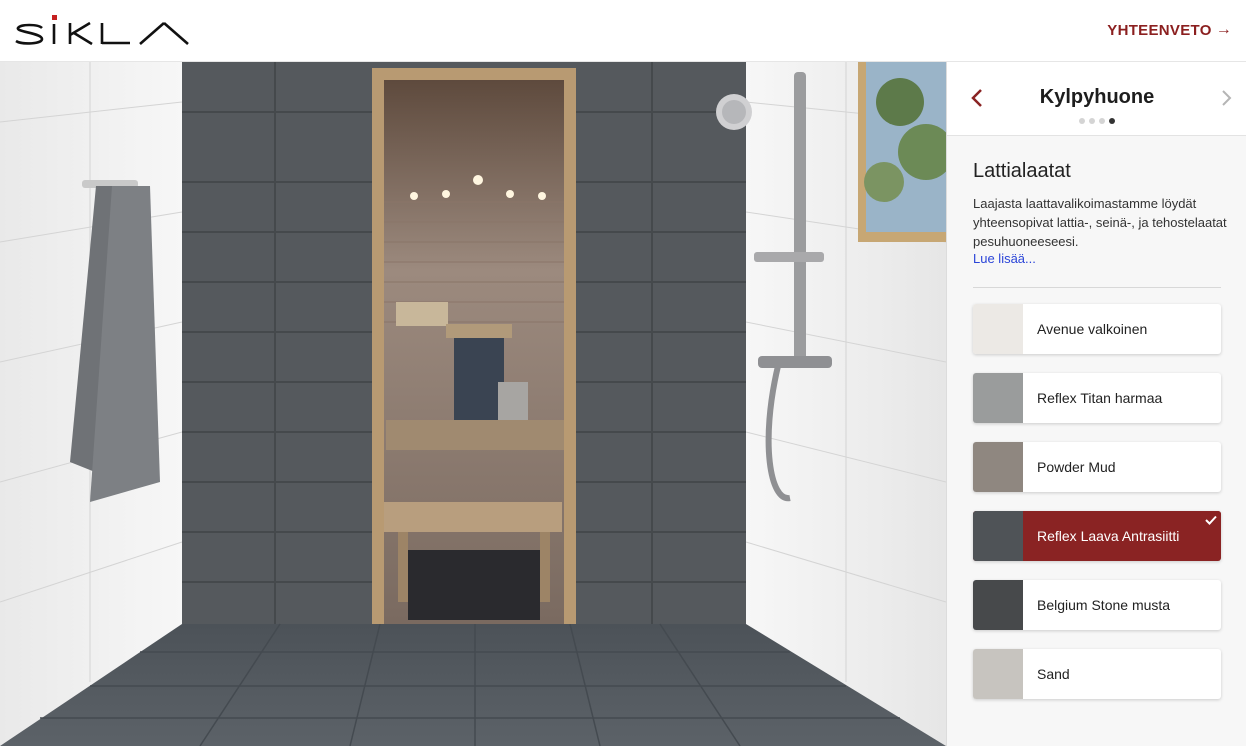 This screenshot has width=1246, height=746. I want to click on arrow-right-icon: →, so click(1223, 29).